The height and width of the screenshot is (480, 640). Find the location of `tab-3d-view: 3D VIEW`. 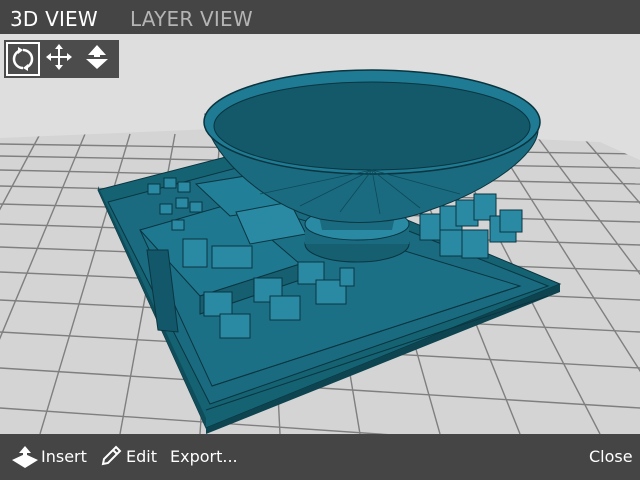

tab-3d-view: 3D VIEW is located at coordinates (54, 19).